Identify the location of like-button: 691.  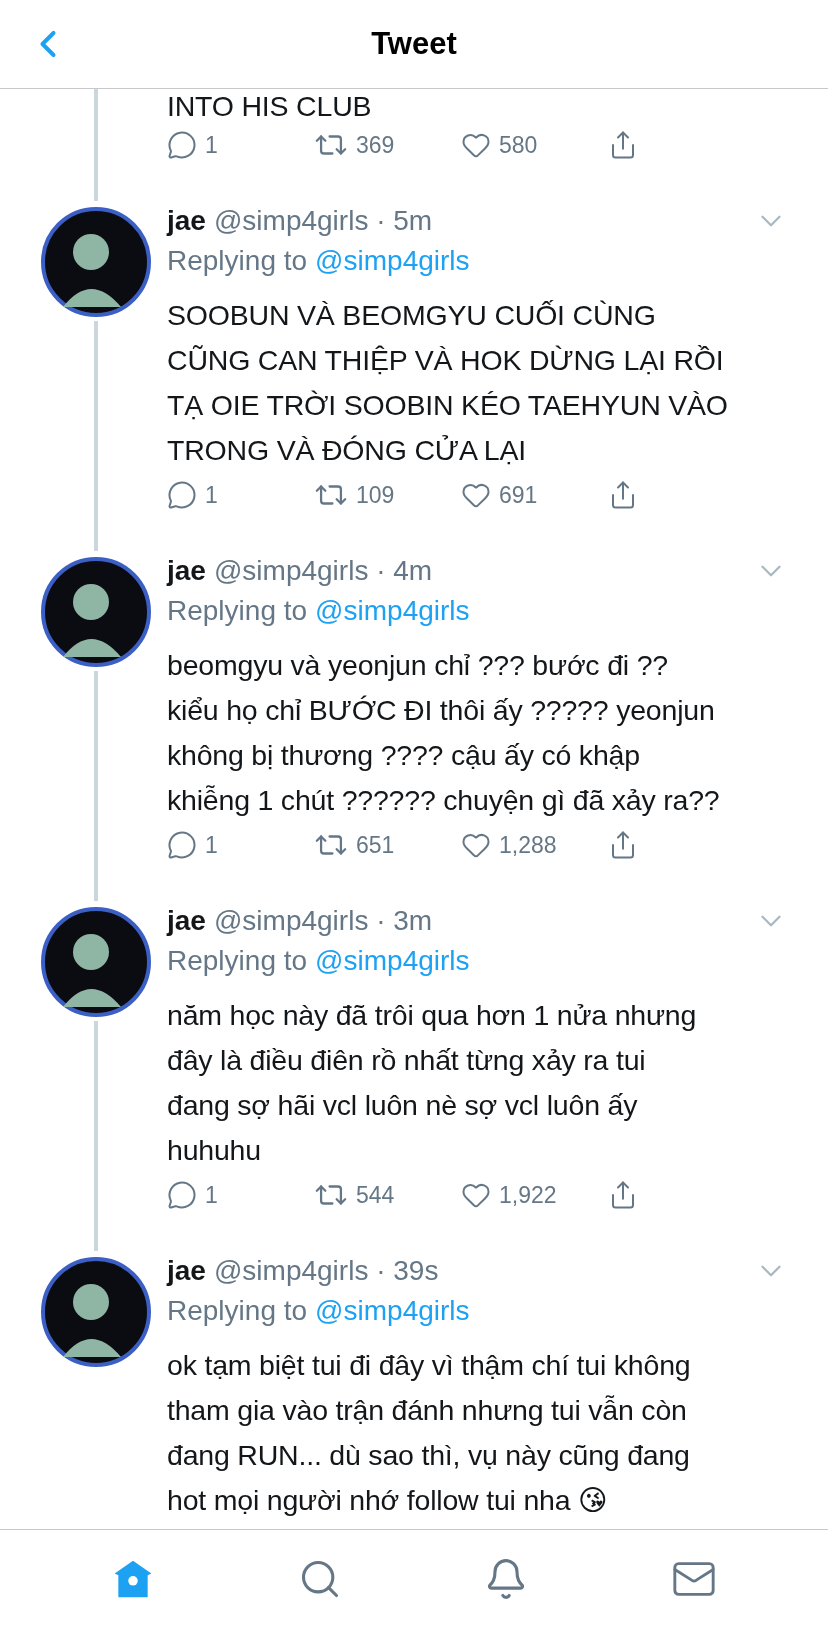
(534, 495).